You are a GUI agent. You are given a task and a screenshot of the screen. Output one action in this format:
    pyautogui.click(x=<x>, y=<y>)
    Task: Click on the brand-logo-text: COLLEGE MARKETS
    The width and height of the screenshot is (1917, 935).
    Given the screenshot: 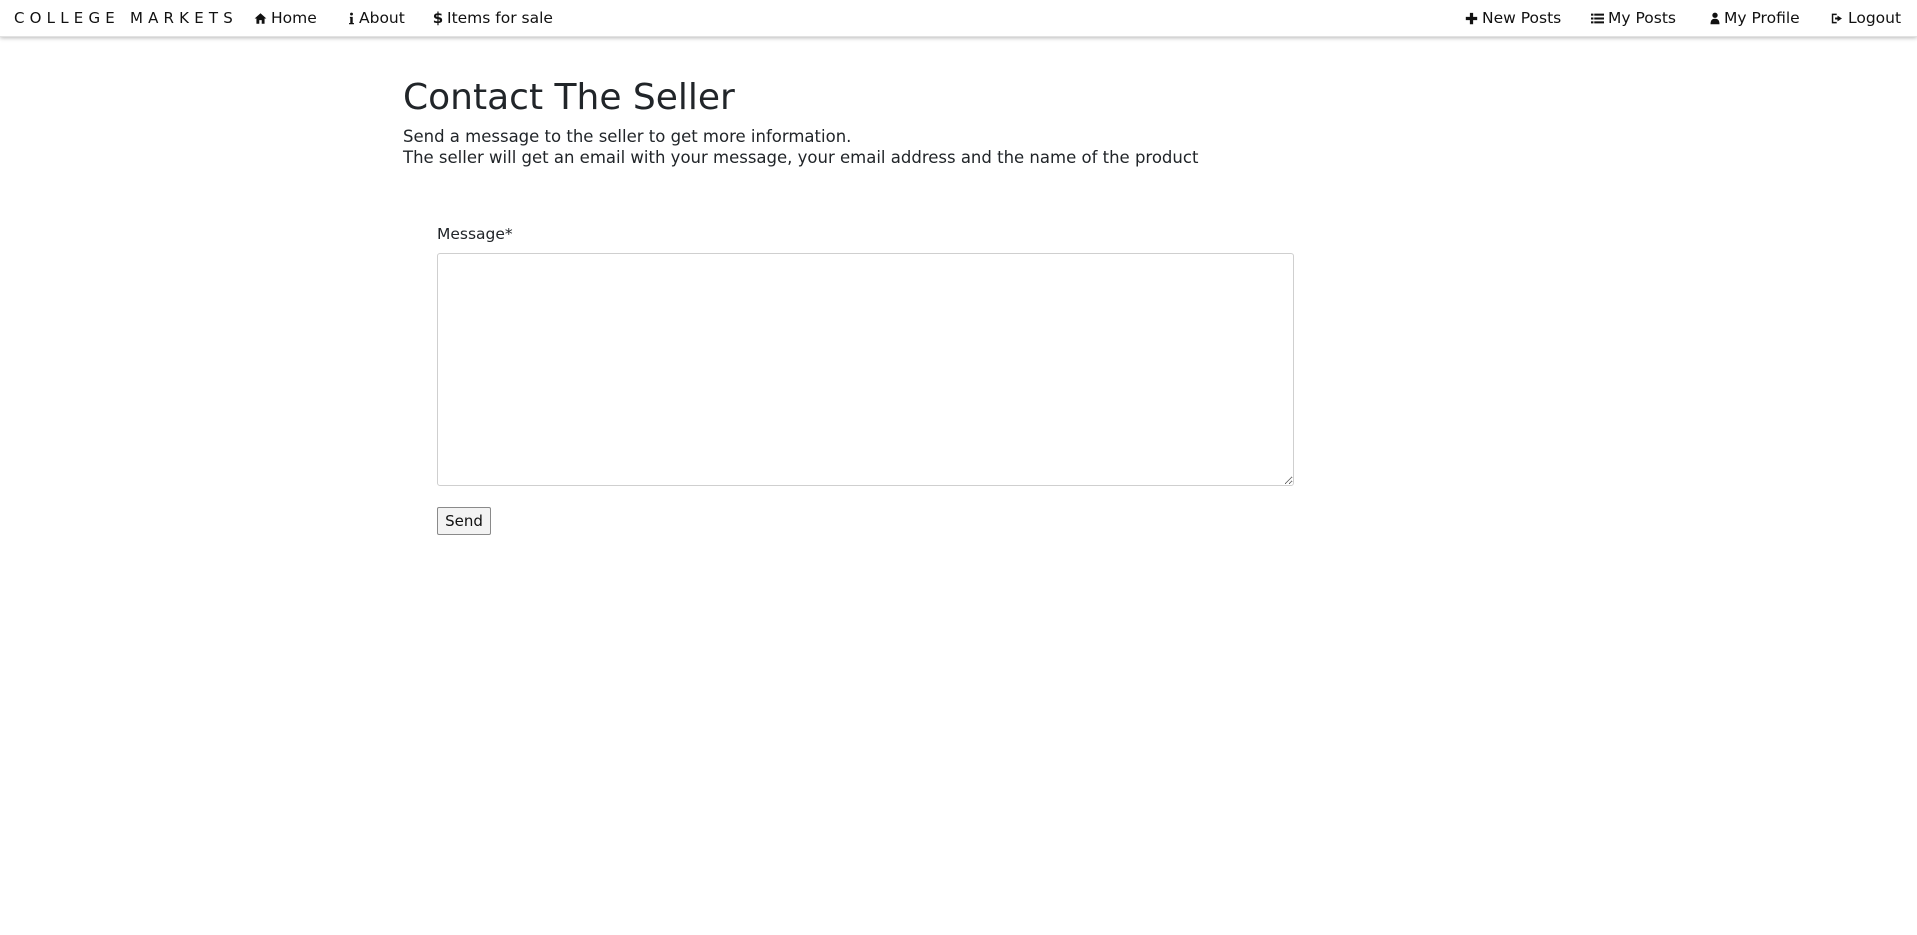 What is the action you would take?
    pyautogui.click(x=126, y=18)
    